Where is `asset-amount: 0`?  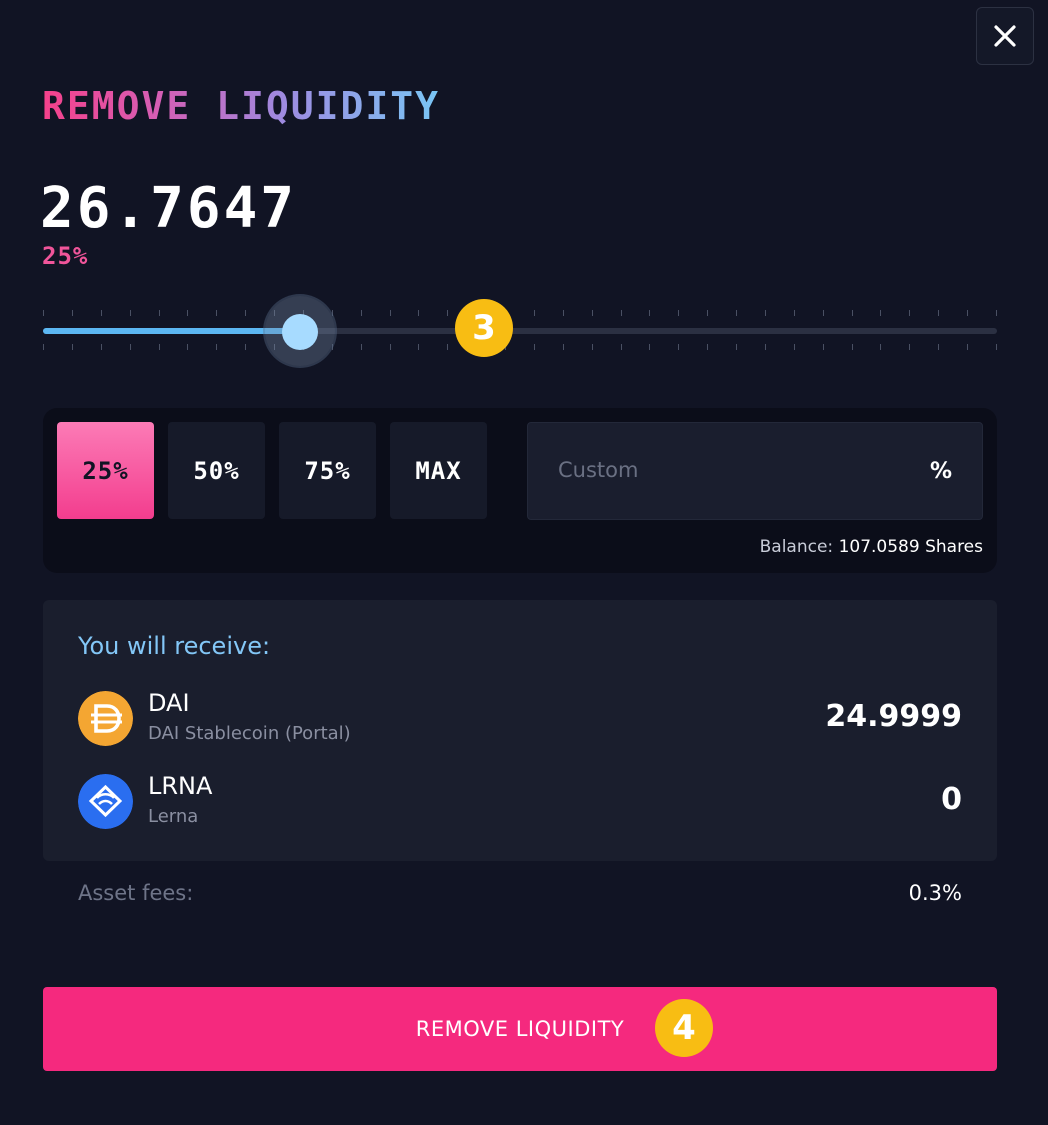
asset-amount: 0 is located at coordinates (951, 799).